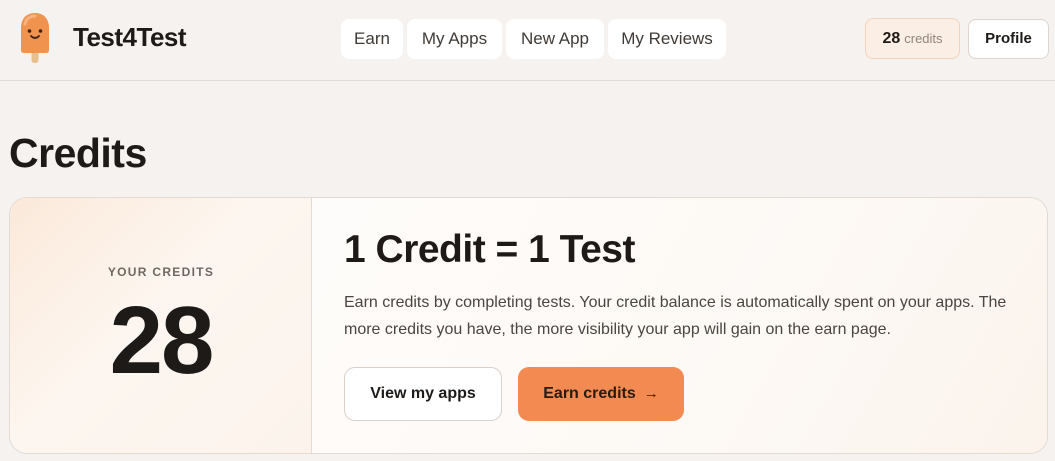  I want to click on earn-credits-label: Earn credits, so click(589, 393).